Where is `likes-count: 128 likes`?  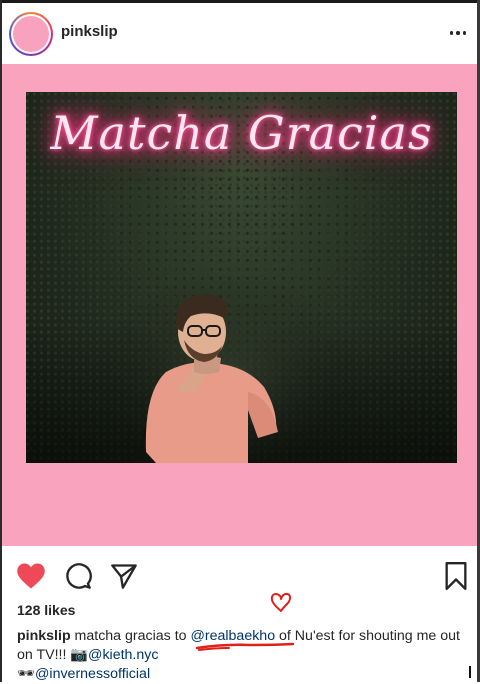
likes-count: 128 likes is located at coordinates (46, 610).